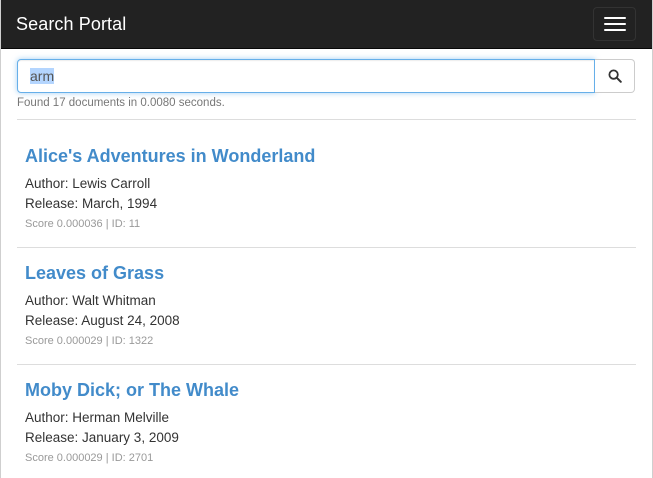 Image resolution: width=653 pixels, height=478 pixels. What do you see at coordinates (91, 203) in the screenshot?
I see `result-release: Release: March, 1994` at bounding box center [91, 203].